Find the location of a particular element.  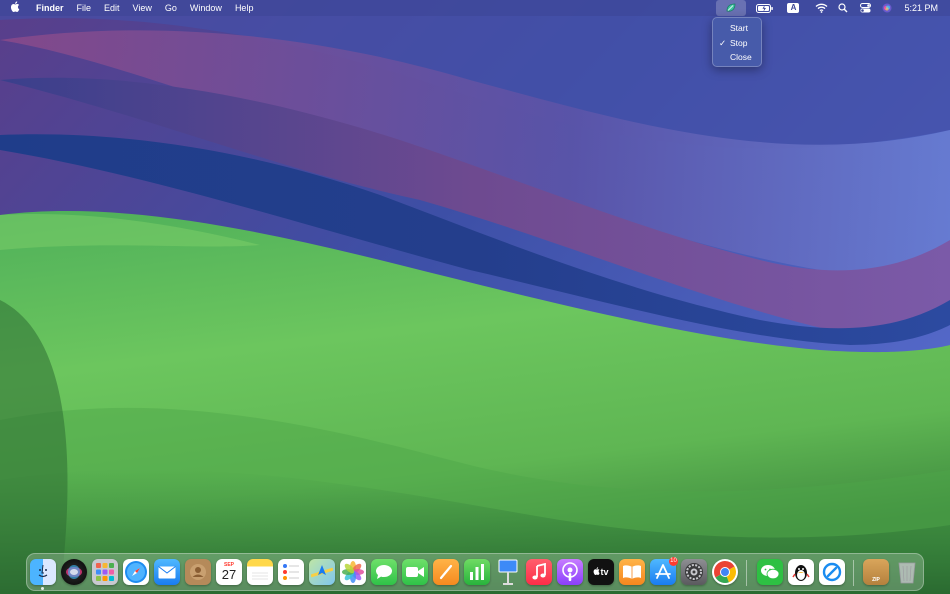

menu-item-start-label: Start is located at coordinates (739, 28).